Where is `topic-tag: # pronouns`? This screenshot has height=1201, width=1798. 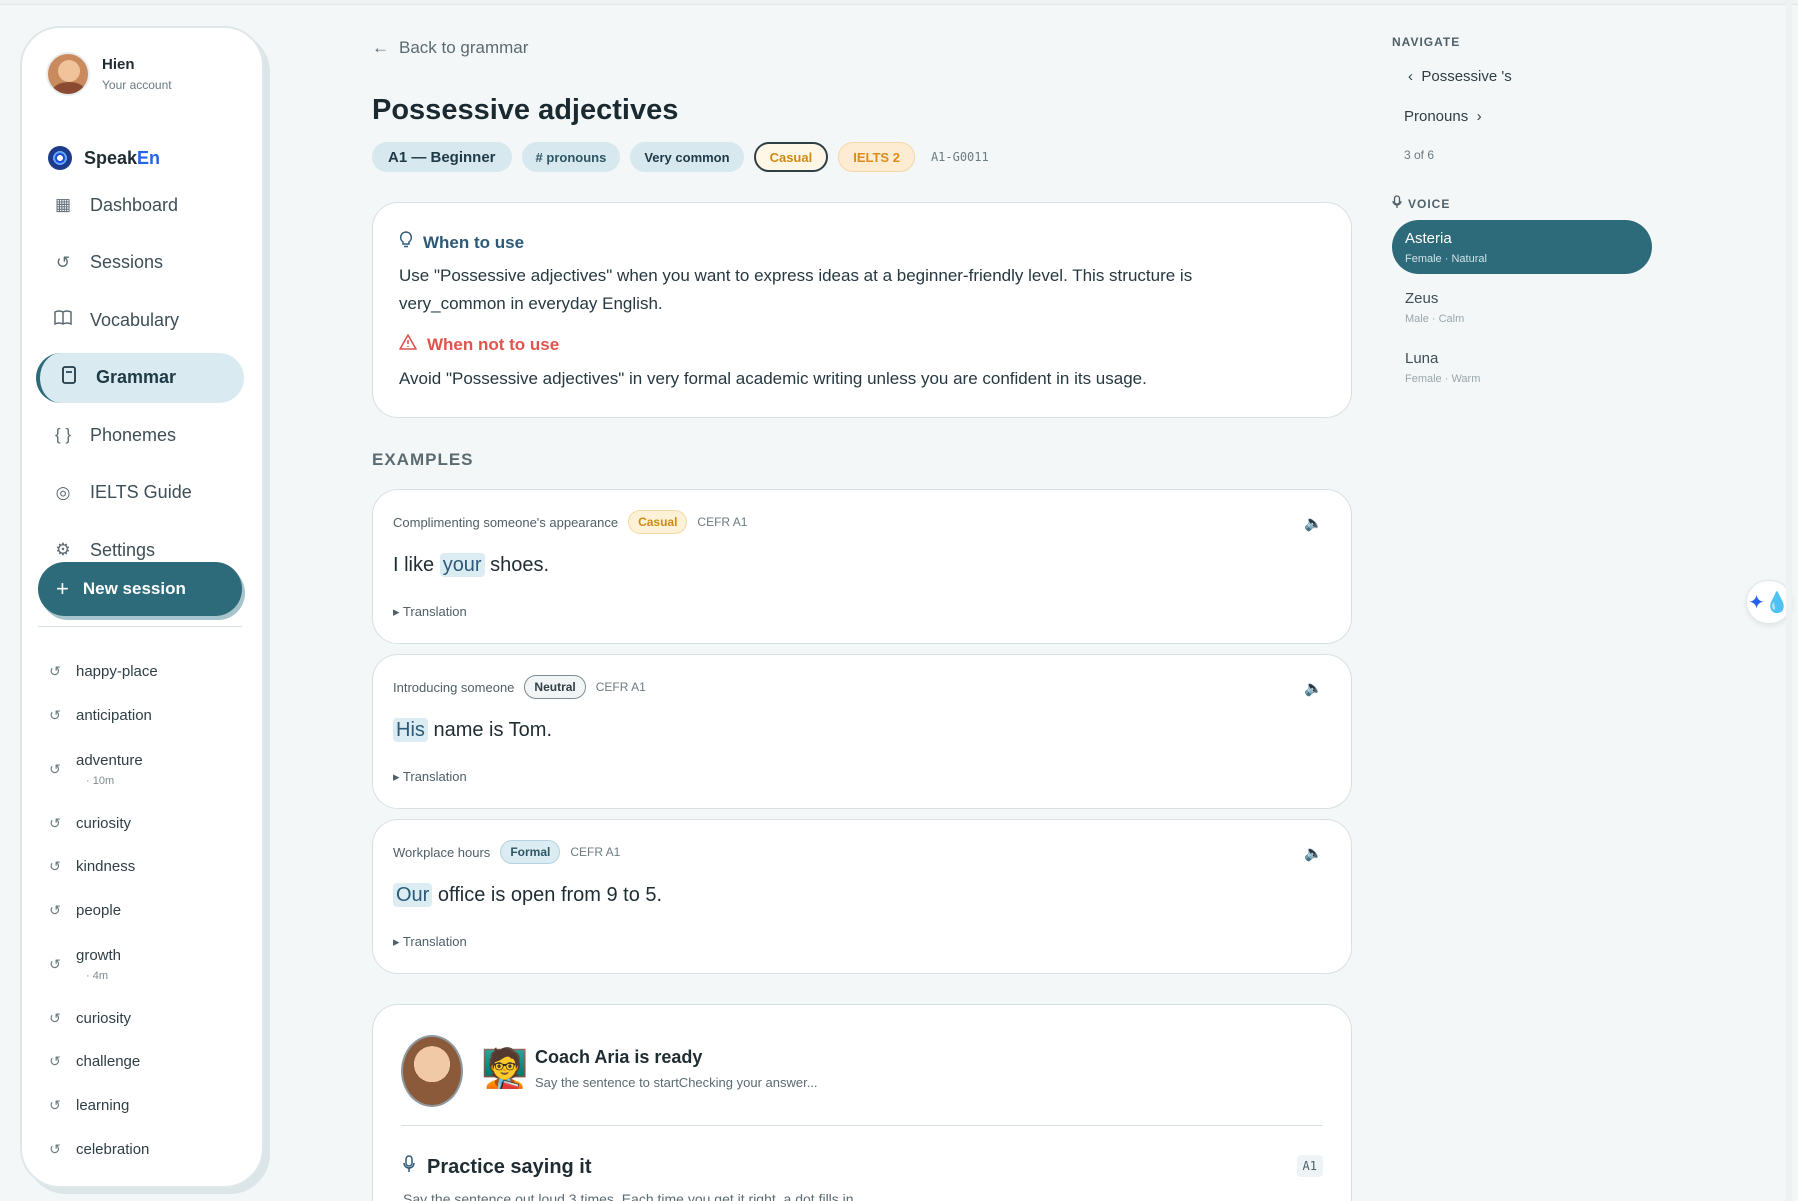 topic-tag: # pronouns is located at coordinates (571, 157).